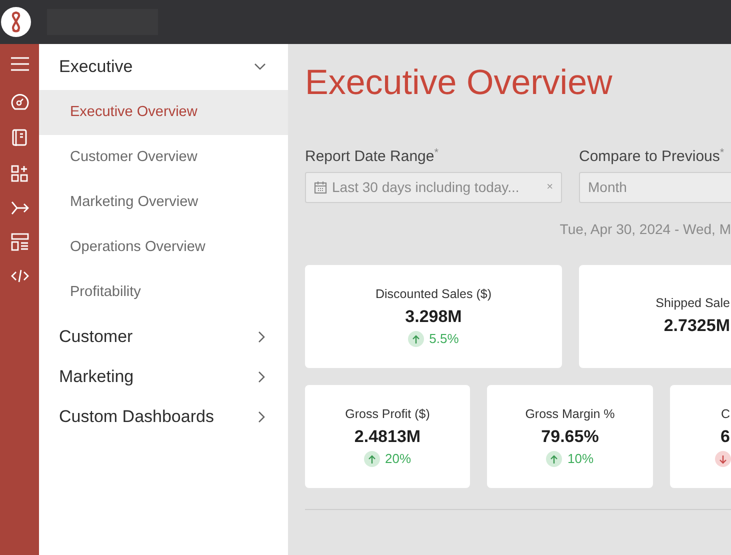 This screenshot has width=731, height=555. What do you see at coordinates (163, 417) in the screenshot?
I see `nav-group: Custom Dashboards` at bounding box center [163, 417].